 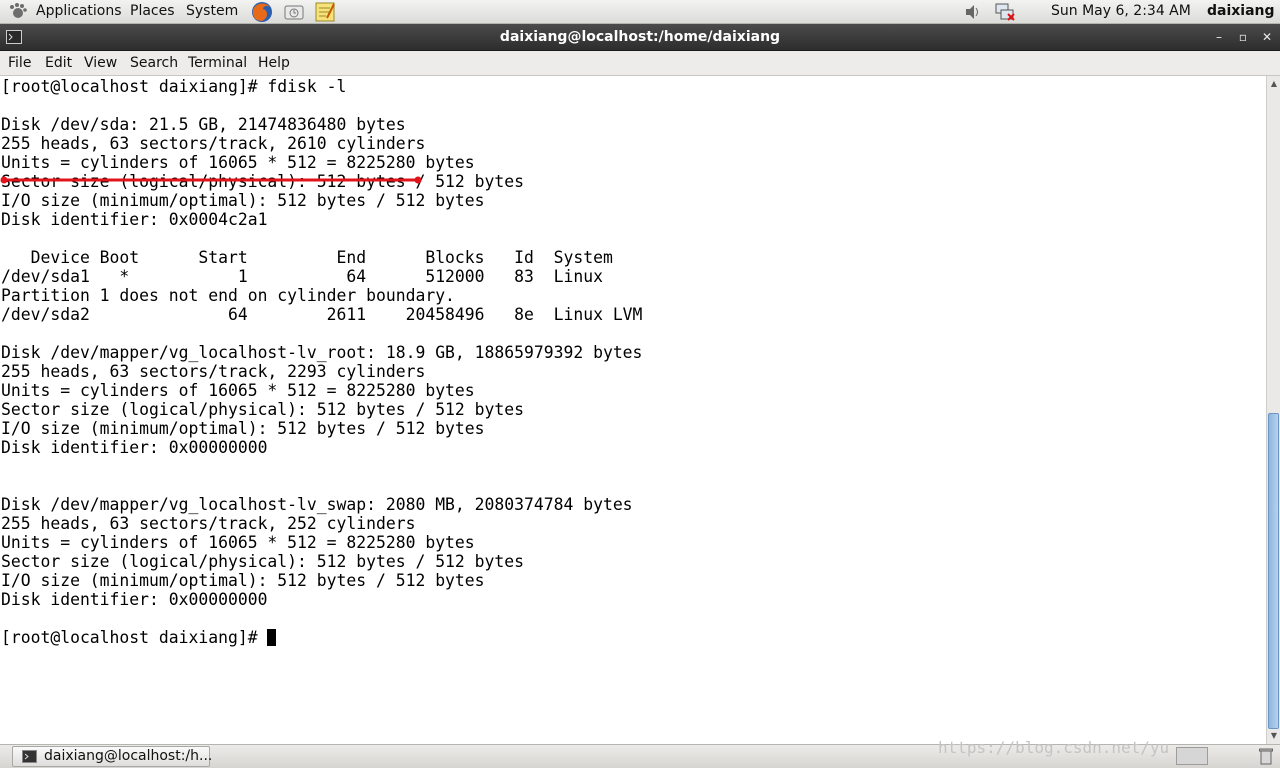 I want to click on scroll-up-arrow: ▲, so click(x=1274, y=84).